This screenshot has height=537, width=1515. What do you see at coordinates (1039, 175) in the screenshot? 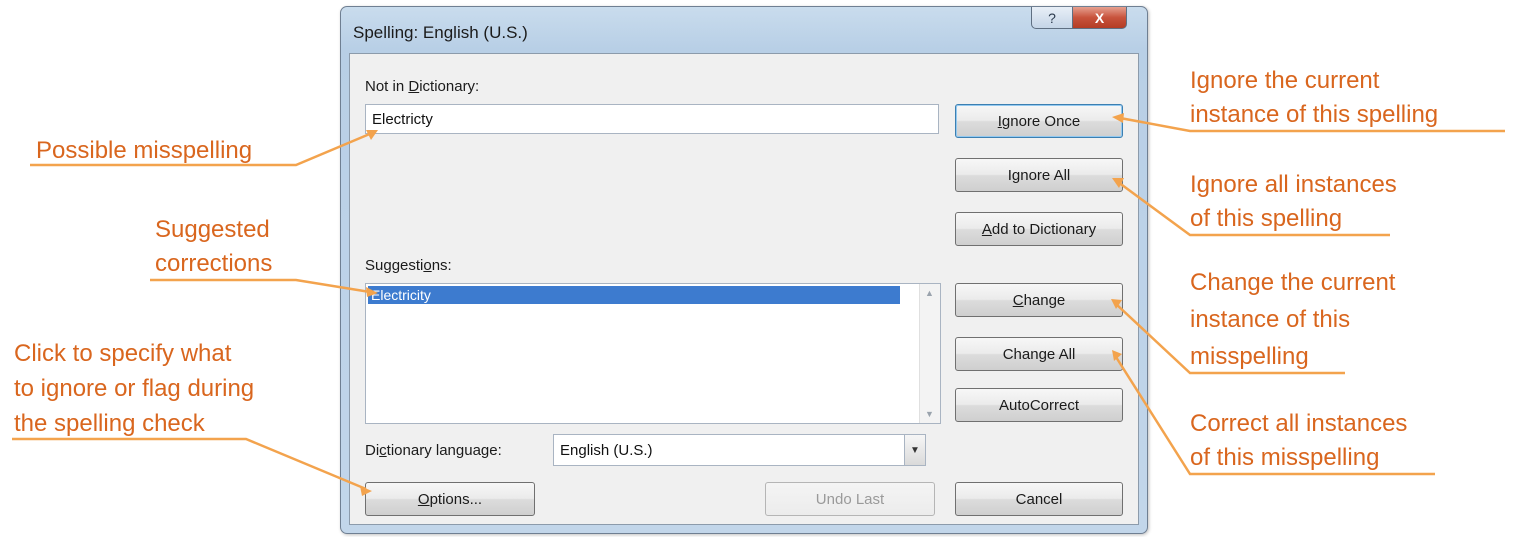
I see `ignore-all-button: Ig nore All` at bounding box center [1039, 175].